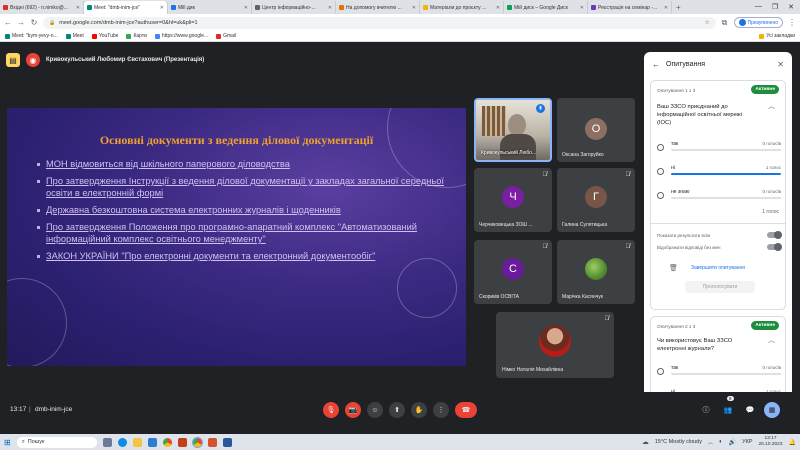  I want to click on language-indicator: УКР, so click(747, 442).